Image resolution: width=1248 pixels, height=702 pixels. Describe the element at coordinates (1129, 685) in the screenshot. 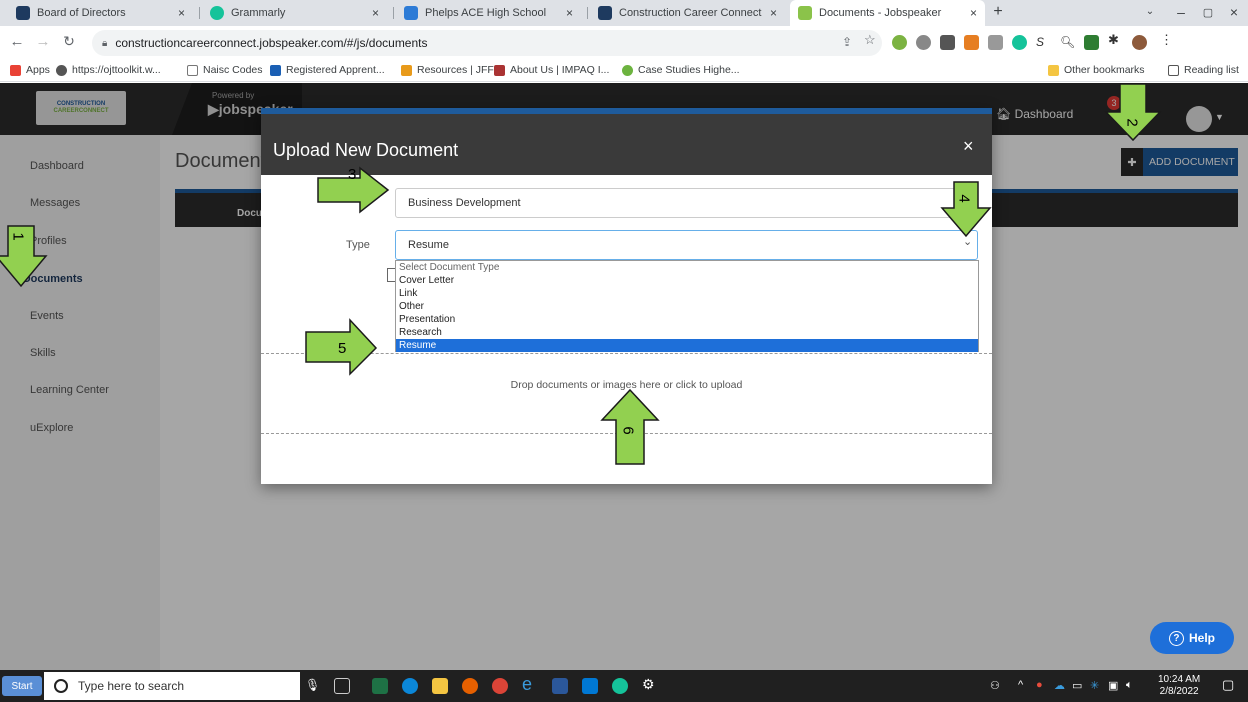

I see `volume-icon: 🔈︎` at that location.